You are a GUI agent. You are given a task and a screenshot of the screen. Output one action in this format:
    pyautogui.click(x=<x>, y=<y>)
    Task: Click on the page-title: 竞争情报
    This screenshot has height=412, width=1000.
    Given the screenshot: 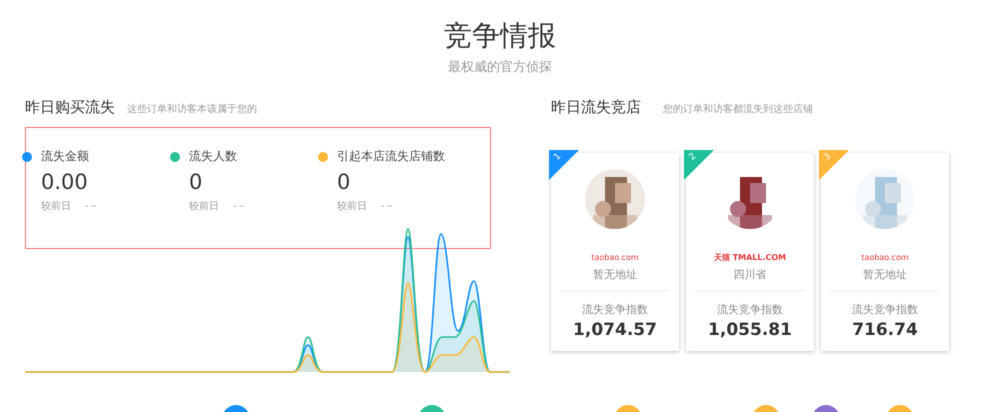 What is the action you would take?
    pyautogui.click(x=500, y=36)
    